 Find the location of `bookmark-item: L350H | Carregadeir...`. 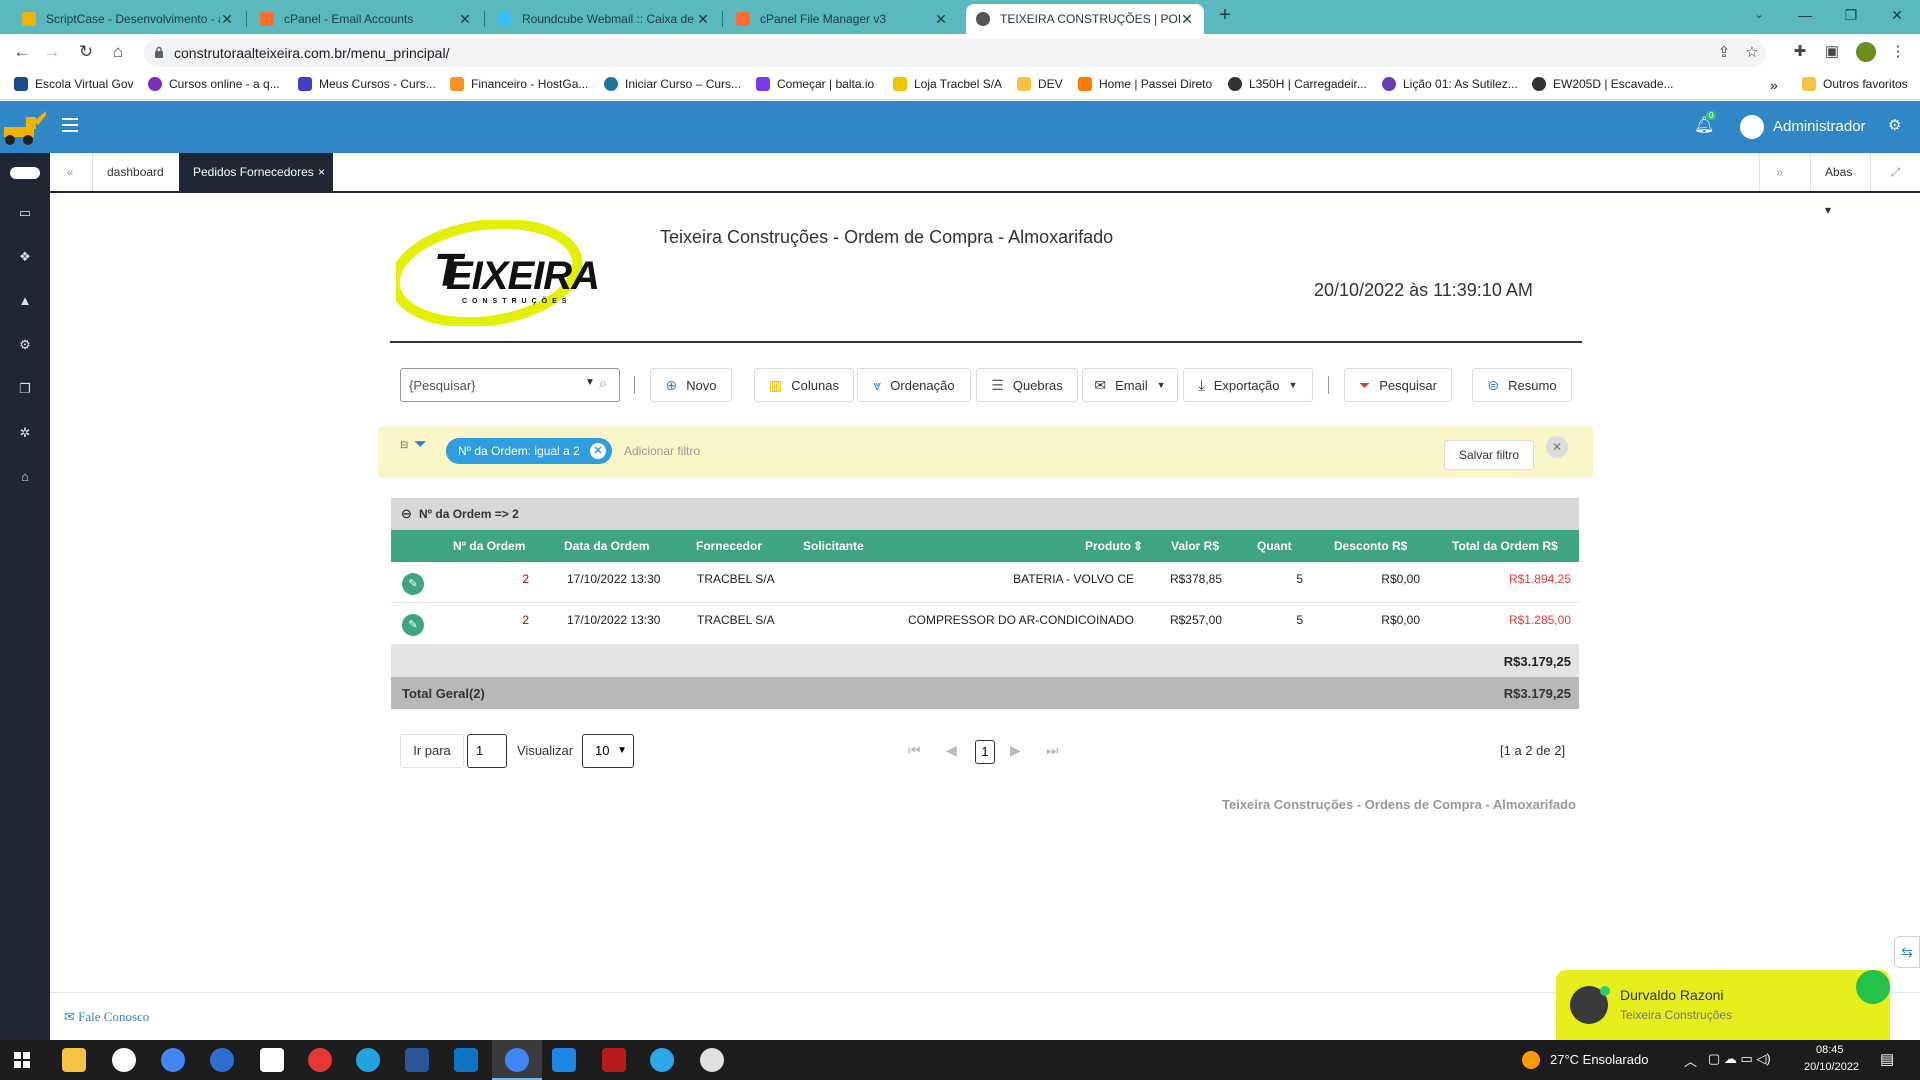

bookmark-item: L350H | Carregadeir... is located at coordinates (1297, 84).